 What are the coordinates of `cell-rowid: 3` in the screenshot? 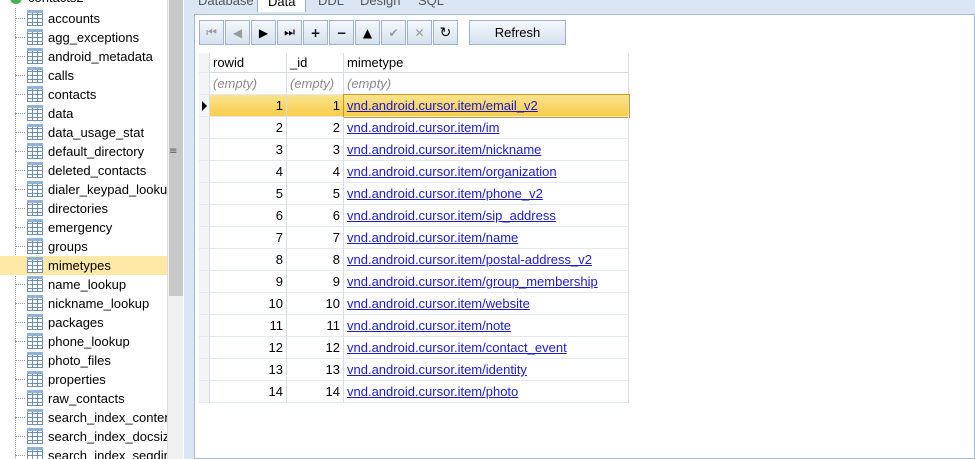 It's located at (248, 150).